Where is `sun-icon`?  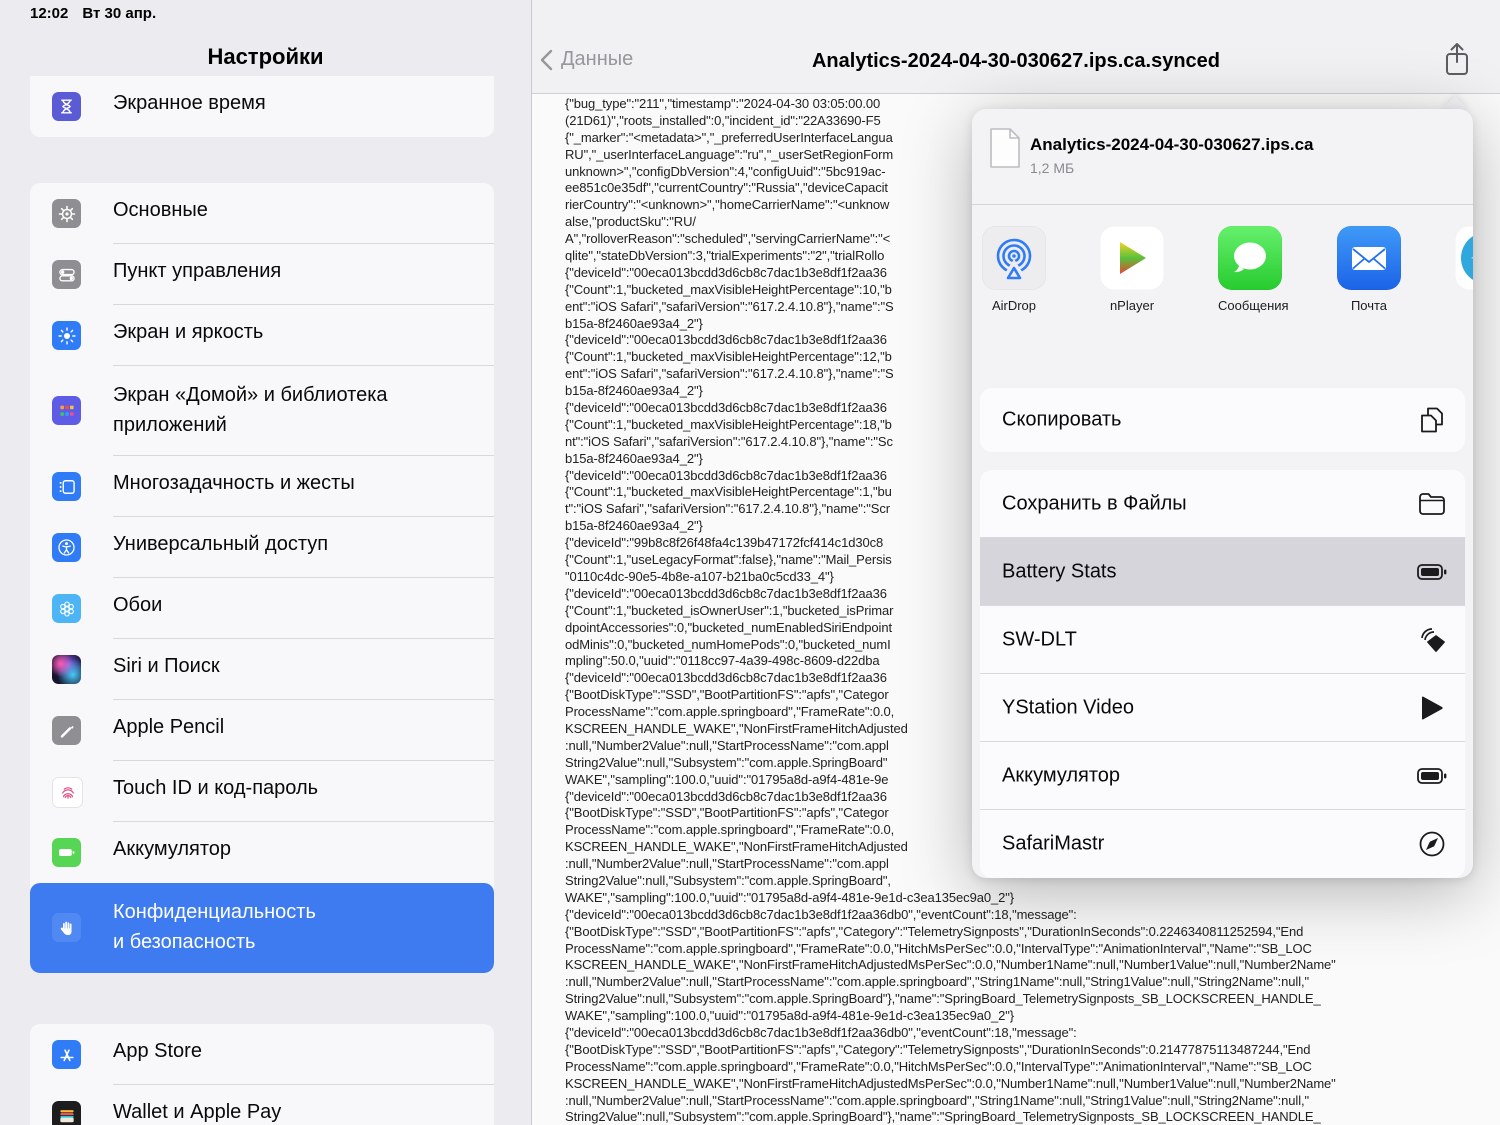
sun-icon is located at coordinates (66, 335).